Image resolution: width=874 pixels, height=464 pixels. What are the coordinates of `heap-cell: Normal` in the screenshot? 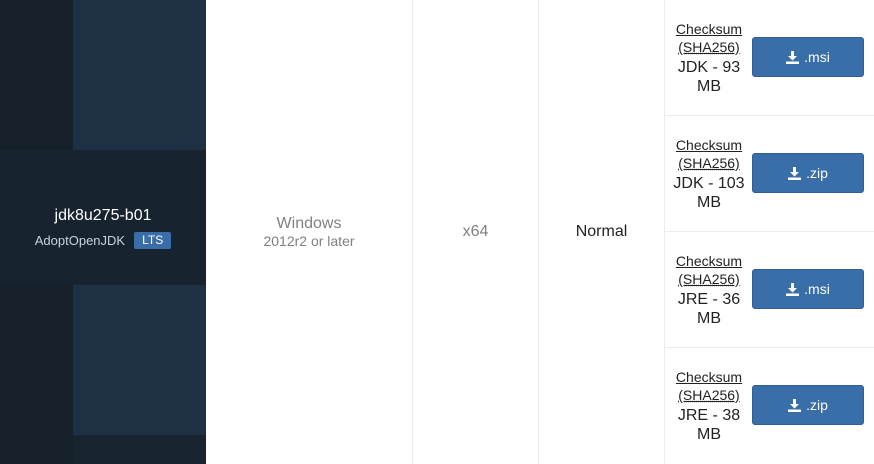 It's located at (602, 232).